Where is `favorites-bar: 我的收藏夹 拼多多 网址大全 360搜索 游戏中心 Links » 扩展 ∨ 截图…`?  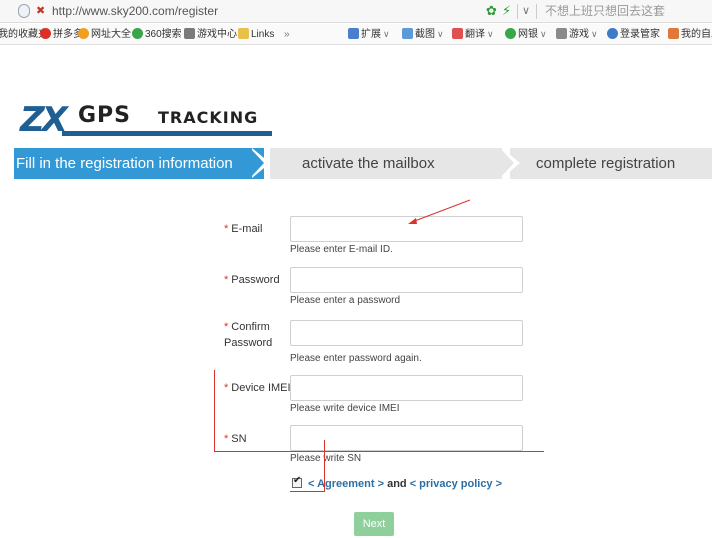
favorites-bar: 我的收藏夹 拼多多 网址大全 360搜索 游戏中心 Links » 扩展 ∨ 截图… is located at coordinates (356, 34).